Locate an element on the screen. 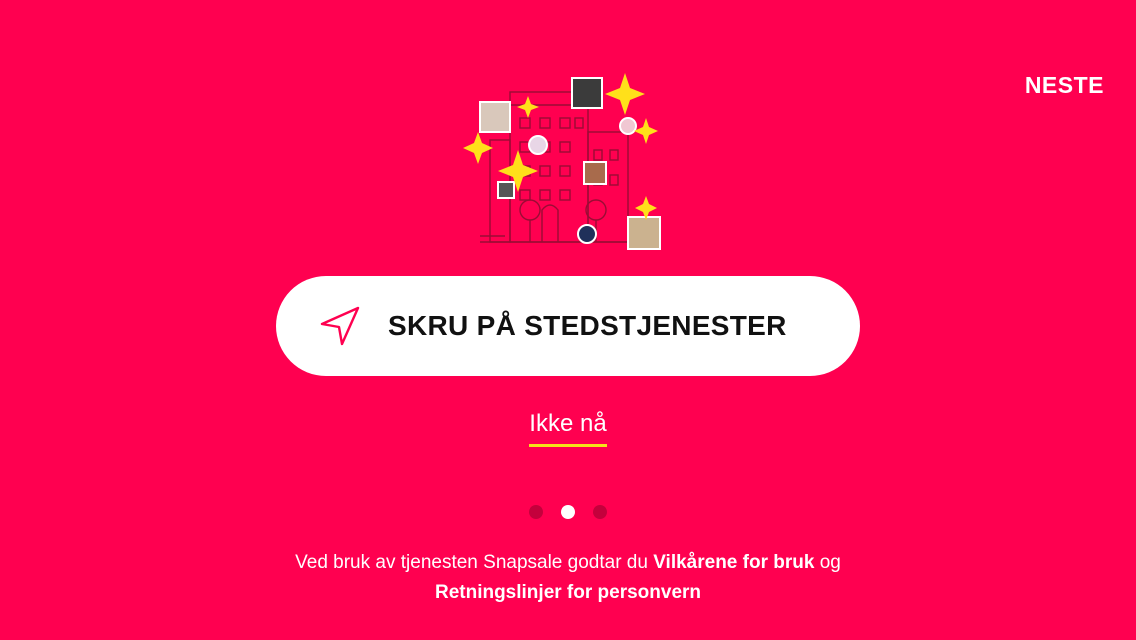 The height and width of the screenshot is (640, 1136). page-dot-active is located at coordinates (568, 512).